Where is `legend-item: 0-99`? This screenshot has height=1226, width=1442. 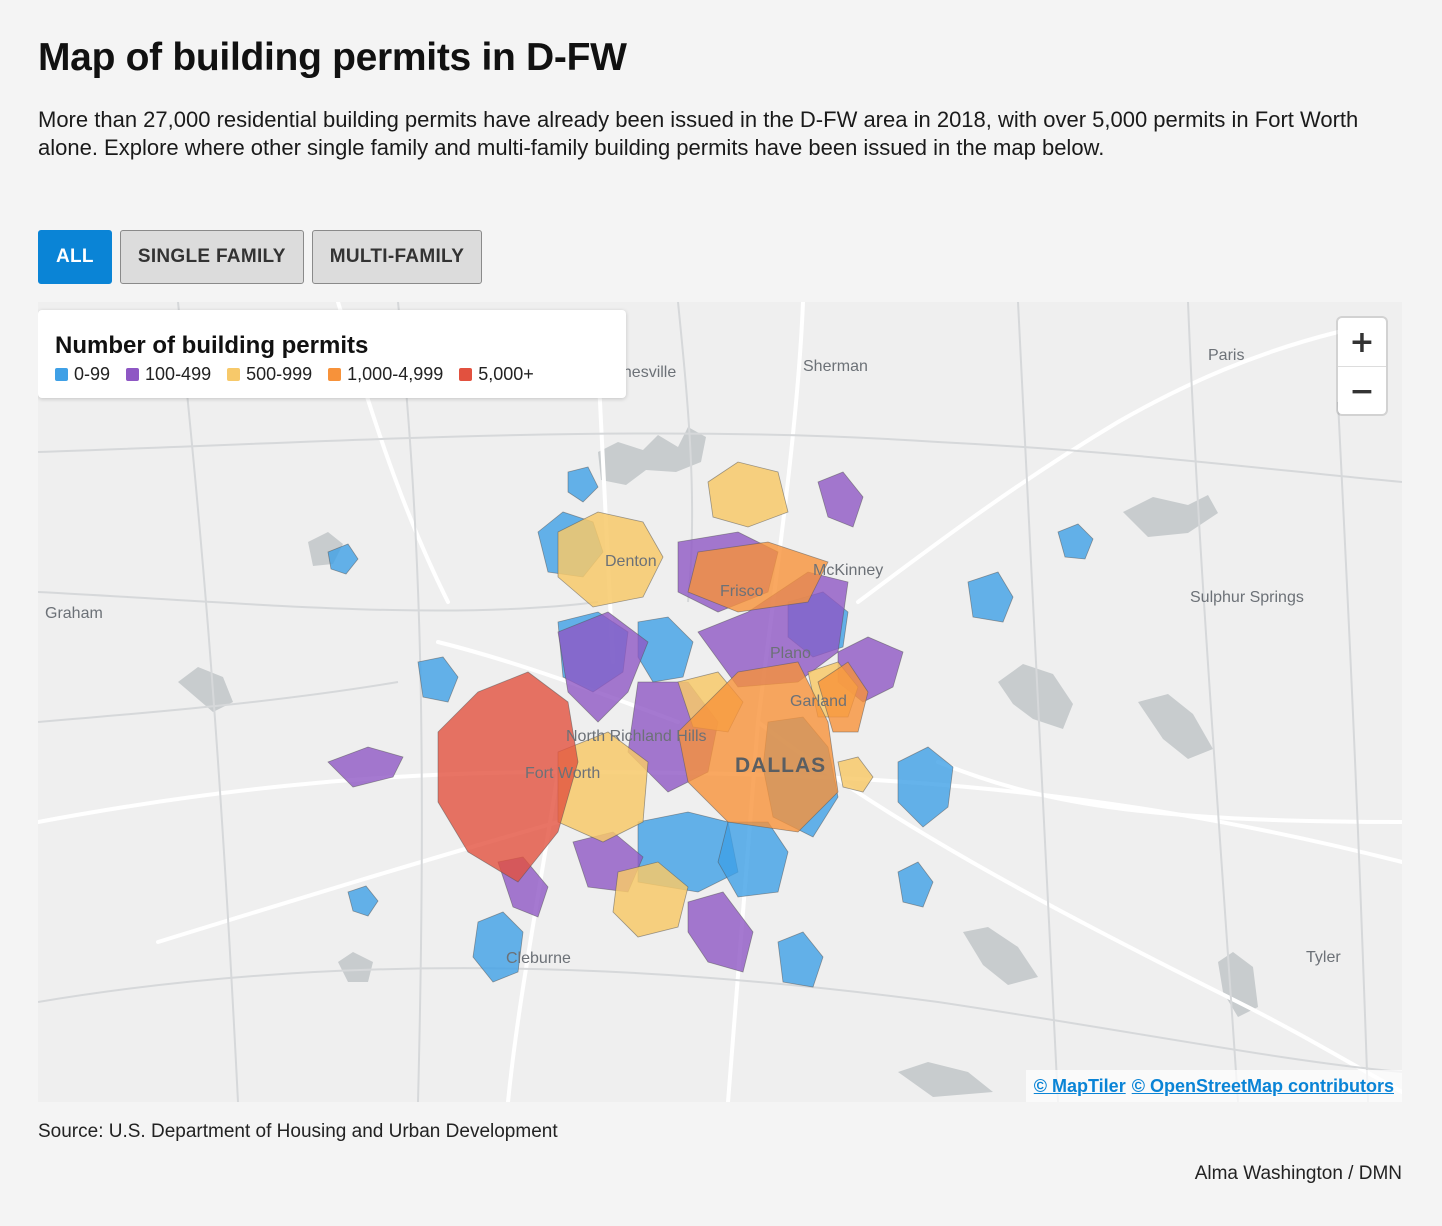
legend-item: 0-99 is located at coordinates (82, 374).